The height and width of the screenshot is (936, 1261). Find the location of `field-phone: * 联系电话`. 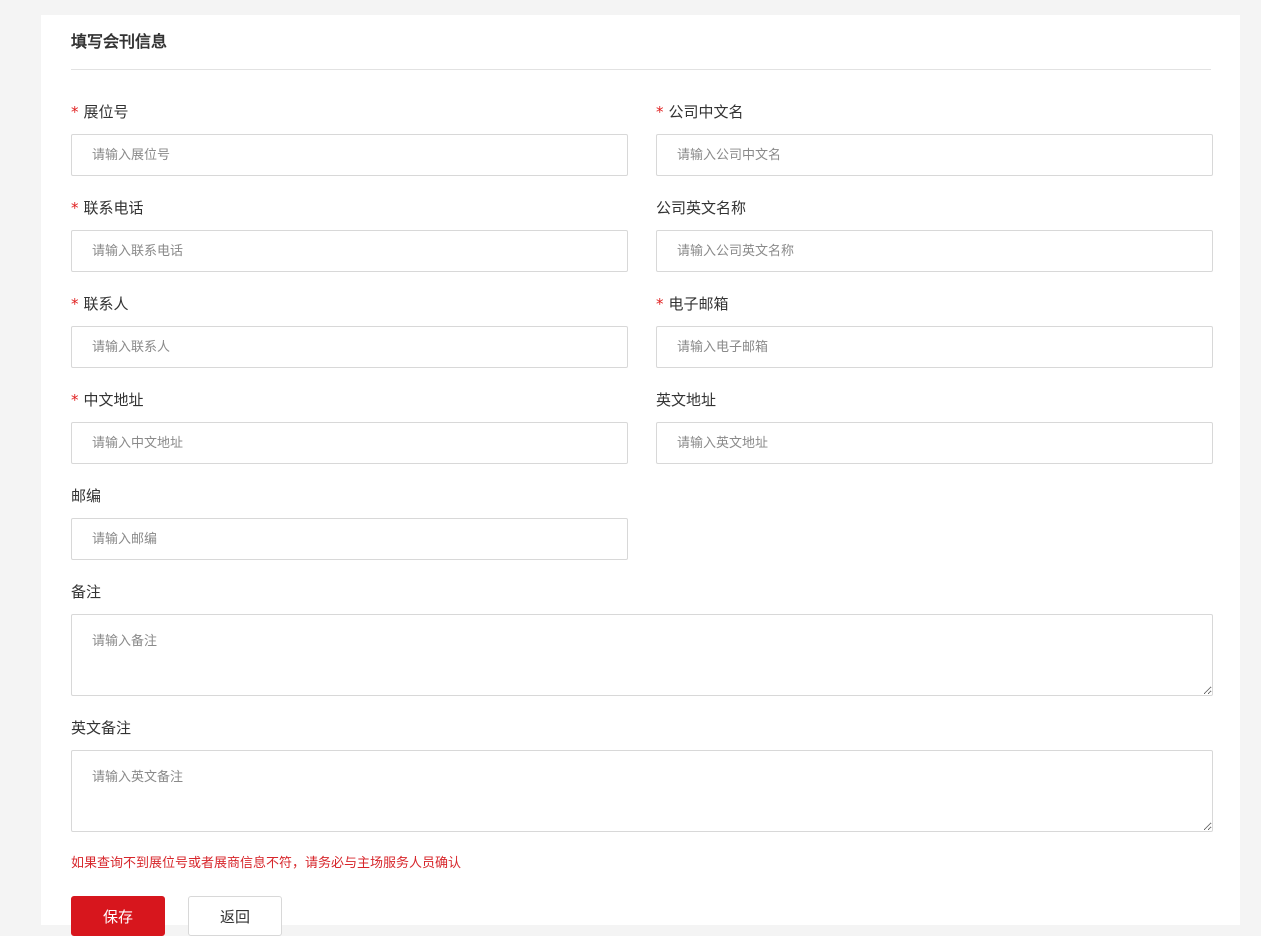

field-phone: * 联系电话 is located at coordinates (349, 234).